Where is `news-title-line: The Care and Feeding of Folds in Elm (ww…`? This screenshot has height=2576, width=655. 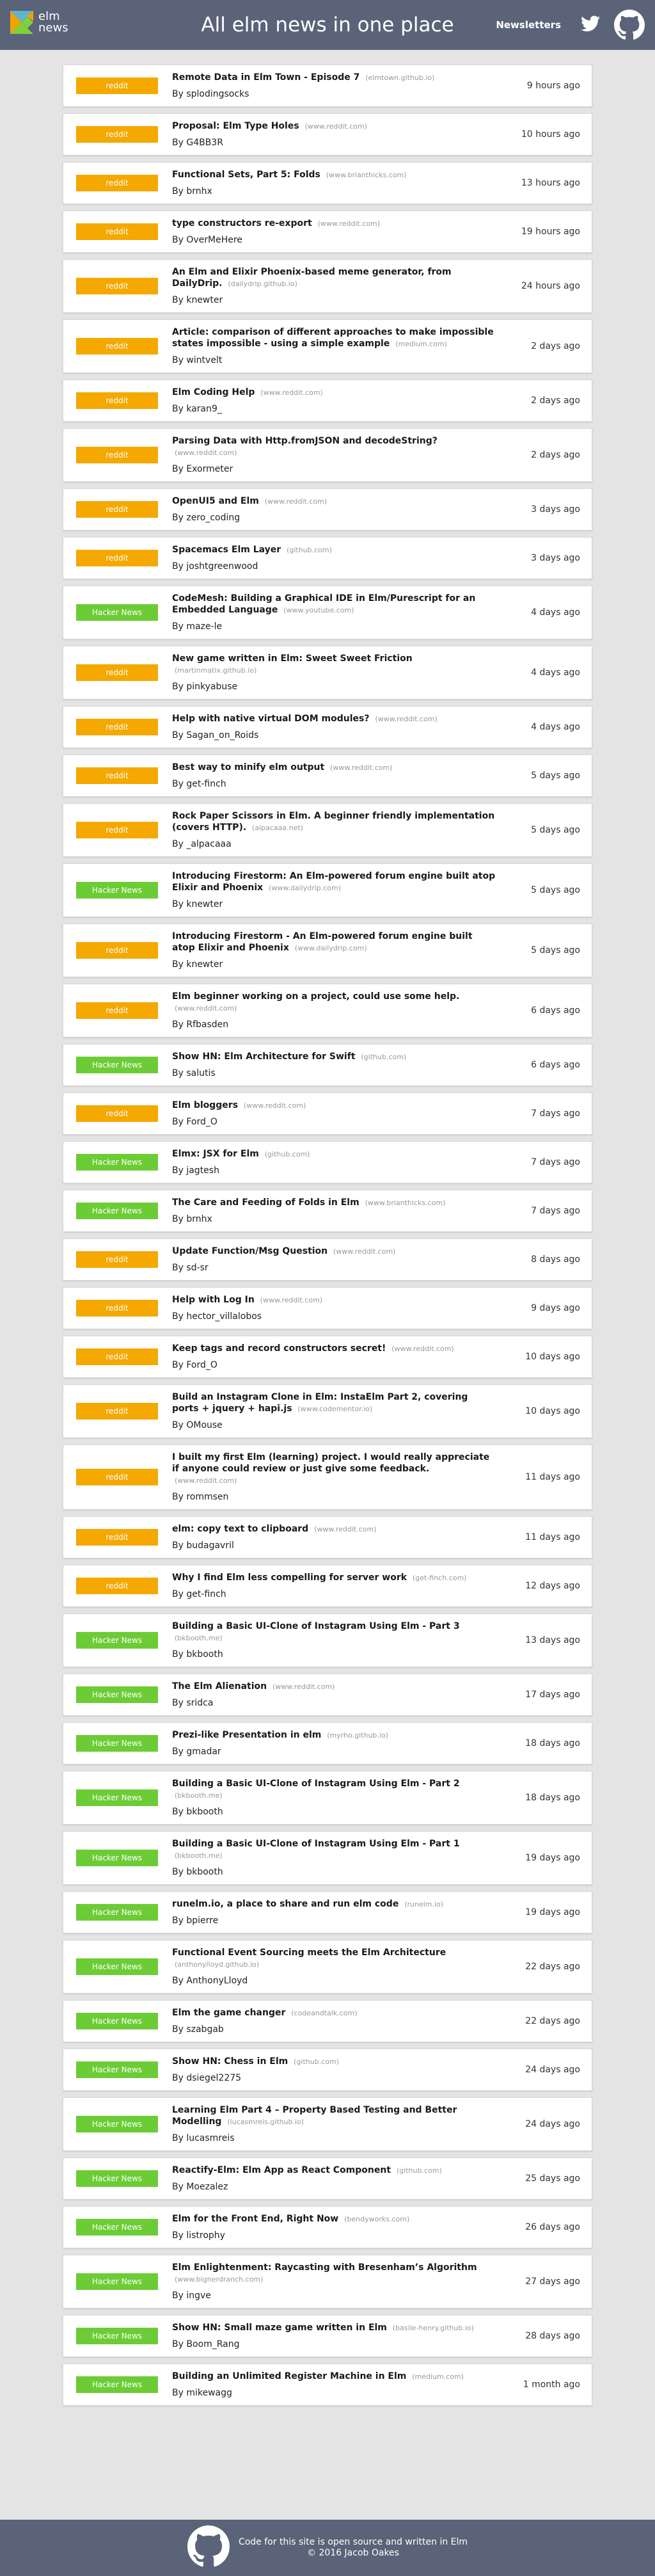
news-title-line: The Care and Feeding of Folds in Elm (ww… is located at coordinates (334, 1203).